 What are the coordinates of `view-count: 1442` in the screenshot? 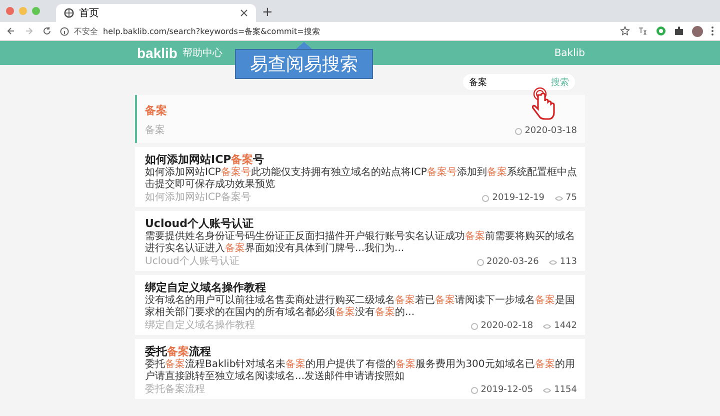 It's located at (565, 326).